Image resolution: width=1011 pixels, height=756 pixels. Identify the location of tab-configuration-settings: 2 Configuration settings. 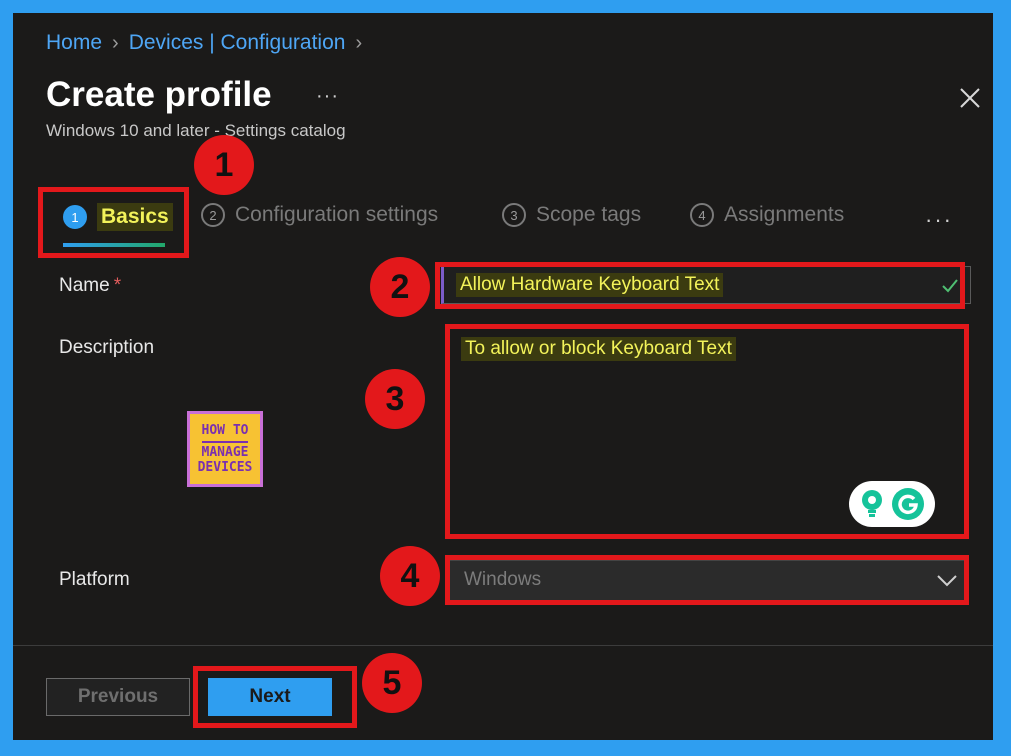
(319, 215).